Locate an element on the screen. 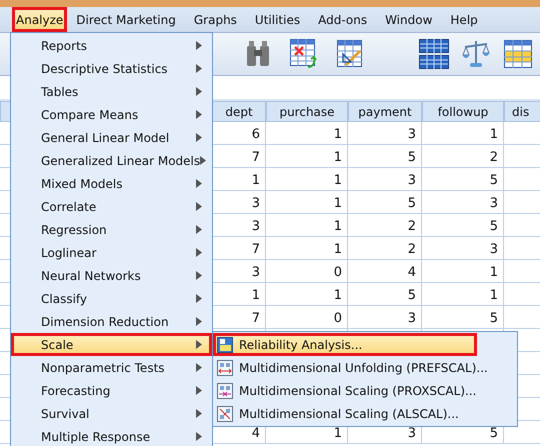  menu-item: Add-ons is located at coordinates (342, 19).